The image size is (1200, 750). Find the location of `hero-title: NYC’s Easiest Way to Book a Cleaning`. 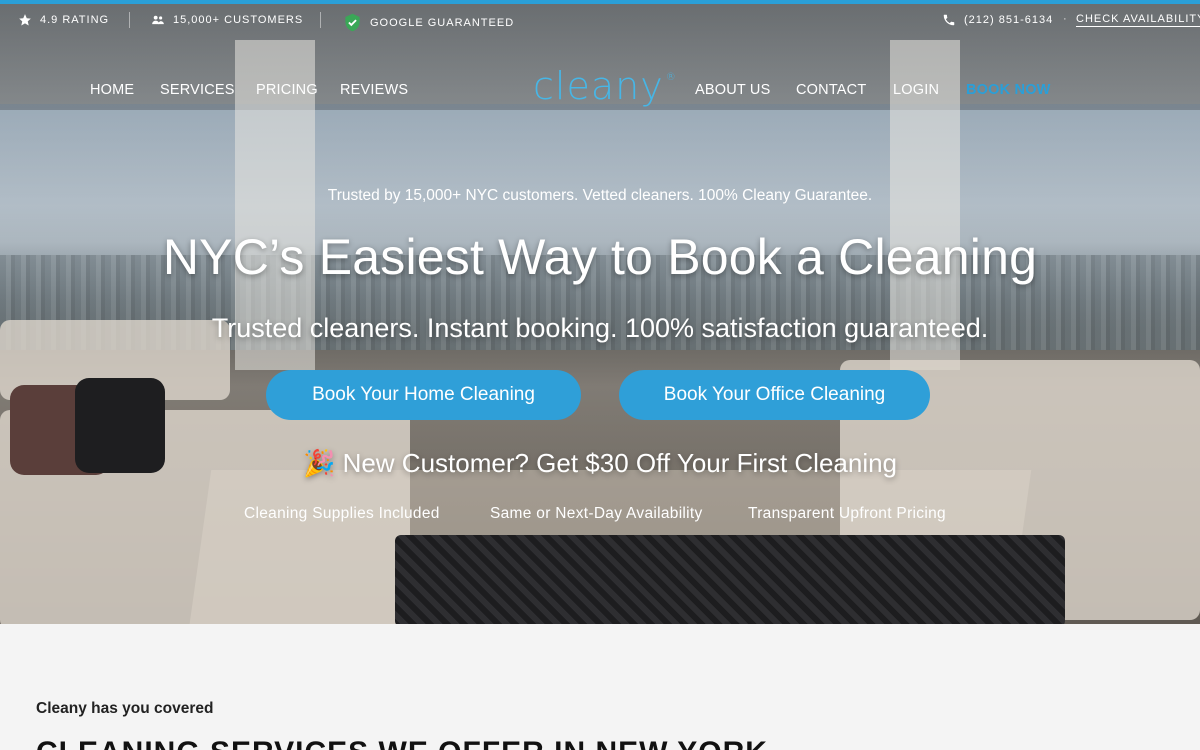

hero-title: NYC’s Easiest Way to Book a Cleaning is located at coordinates (600, 257).